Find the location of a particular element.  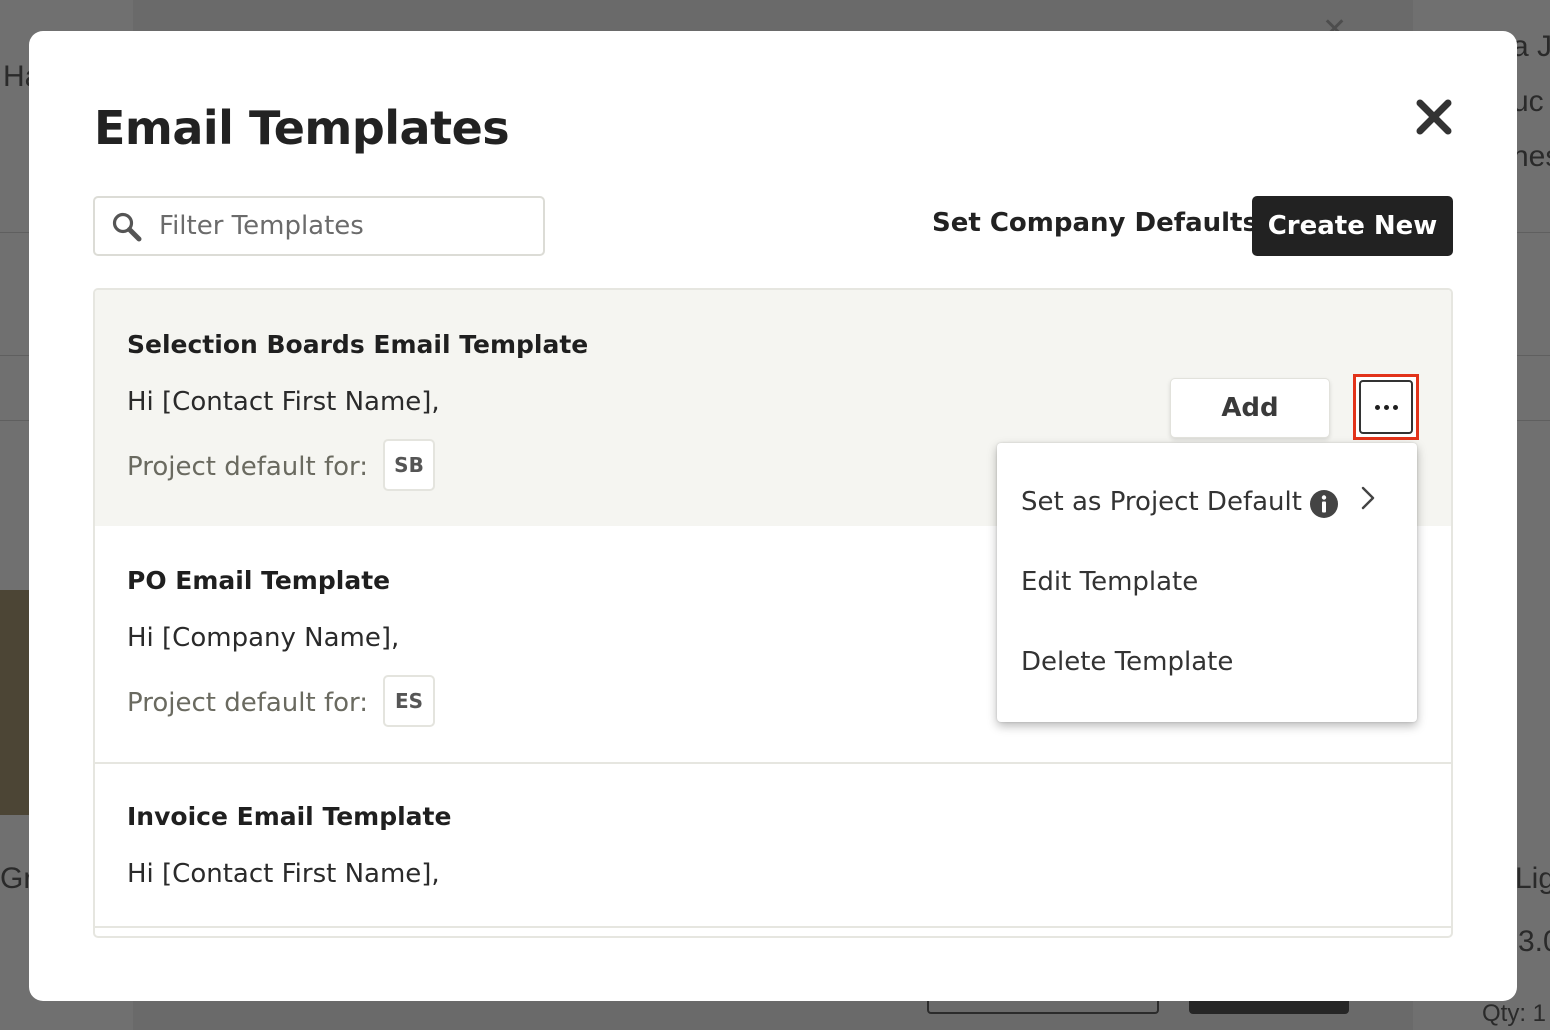

background-thumbnail is located at coordinates (15, 702).